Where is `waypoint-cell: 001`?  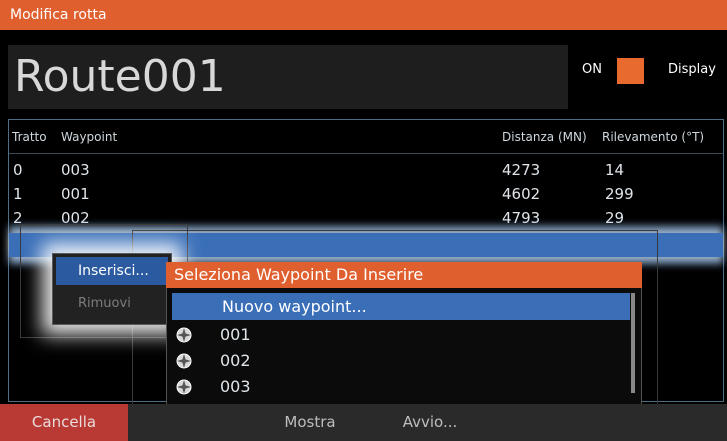 waypoint-cell: 001 is located at coordinates (75, 194).